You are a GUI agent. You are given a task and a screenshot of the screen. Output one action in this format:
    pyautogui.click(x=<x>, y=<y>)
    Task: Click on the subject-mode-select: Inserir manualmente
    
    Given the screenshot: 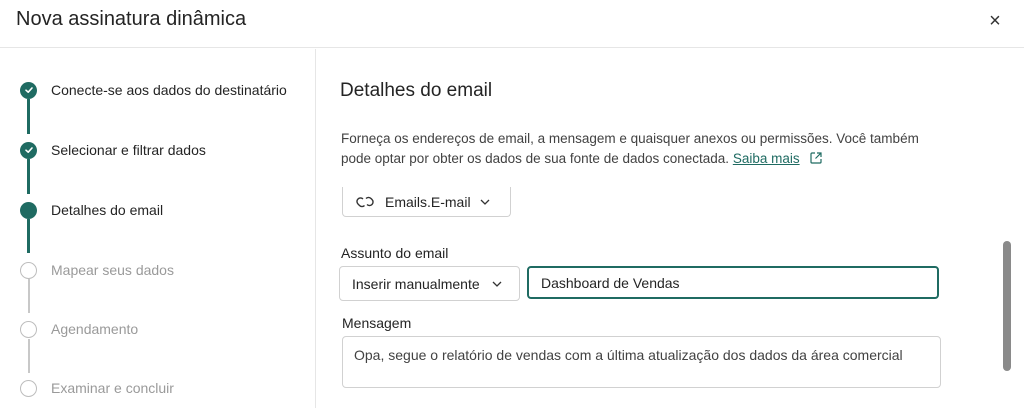 What is the action you would take?
    pyautogui.click(x=429, y=283)
    